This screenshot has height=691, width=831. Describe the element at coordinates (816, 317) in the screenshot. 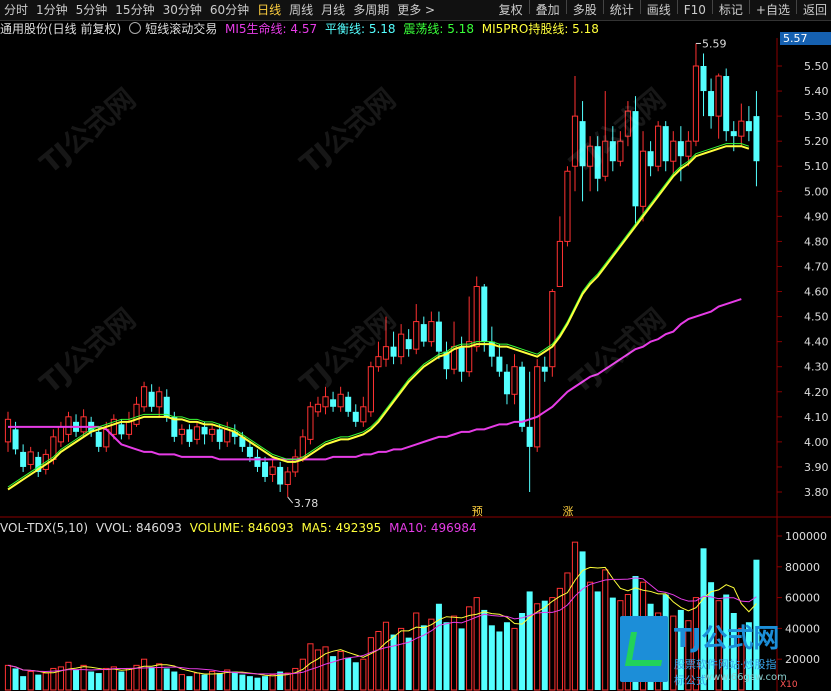

I see `price-tick-label: 4.50` at that location.